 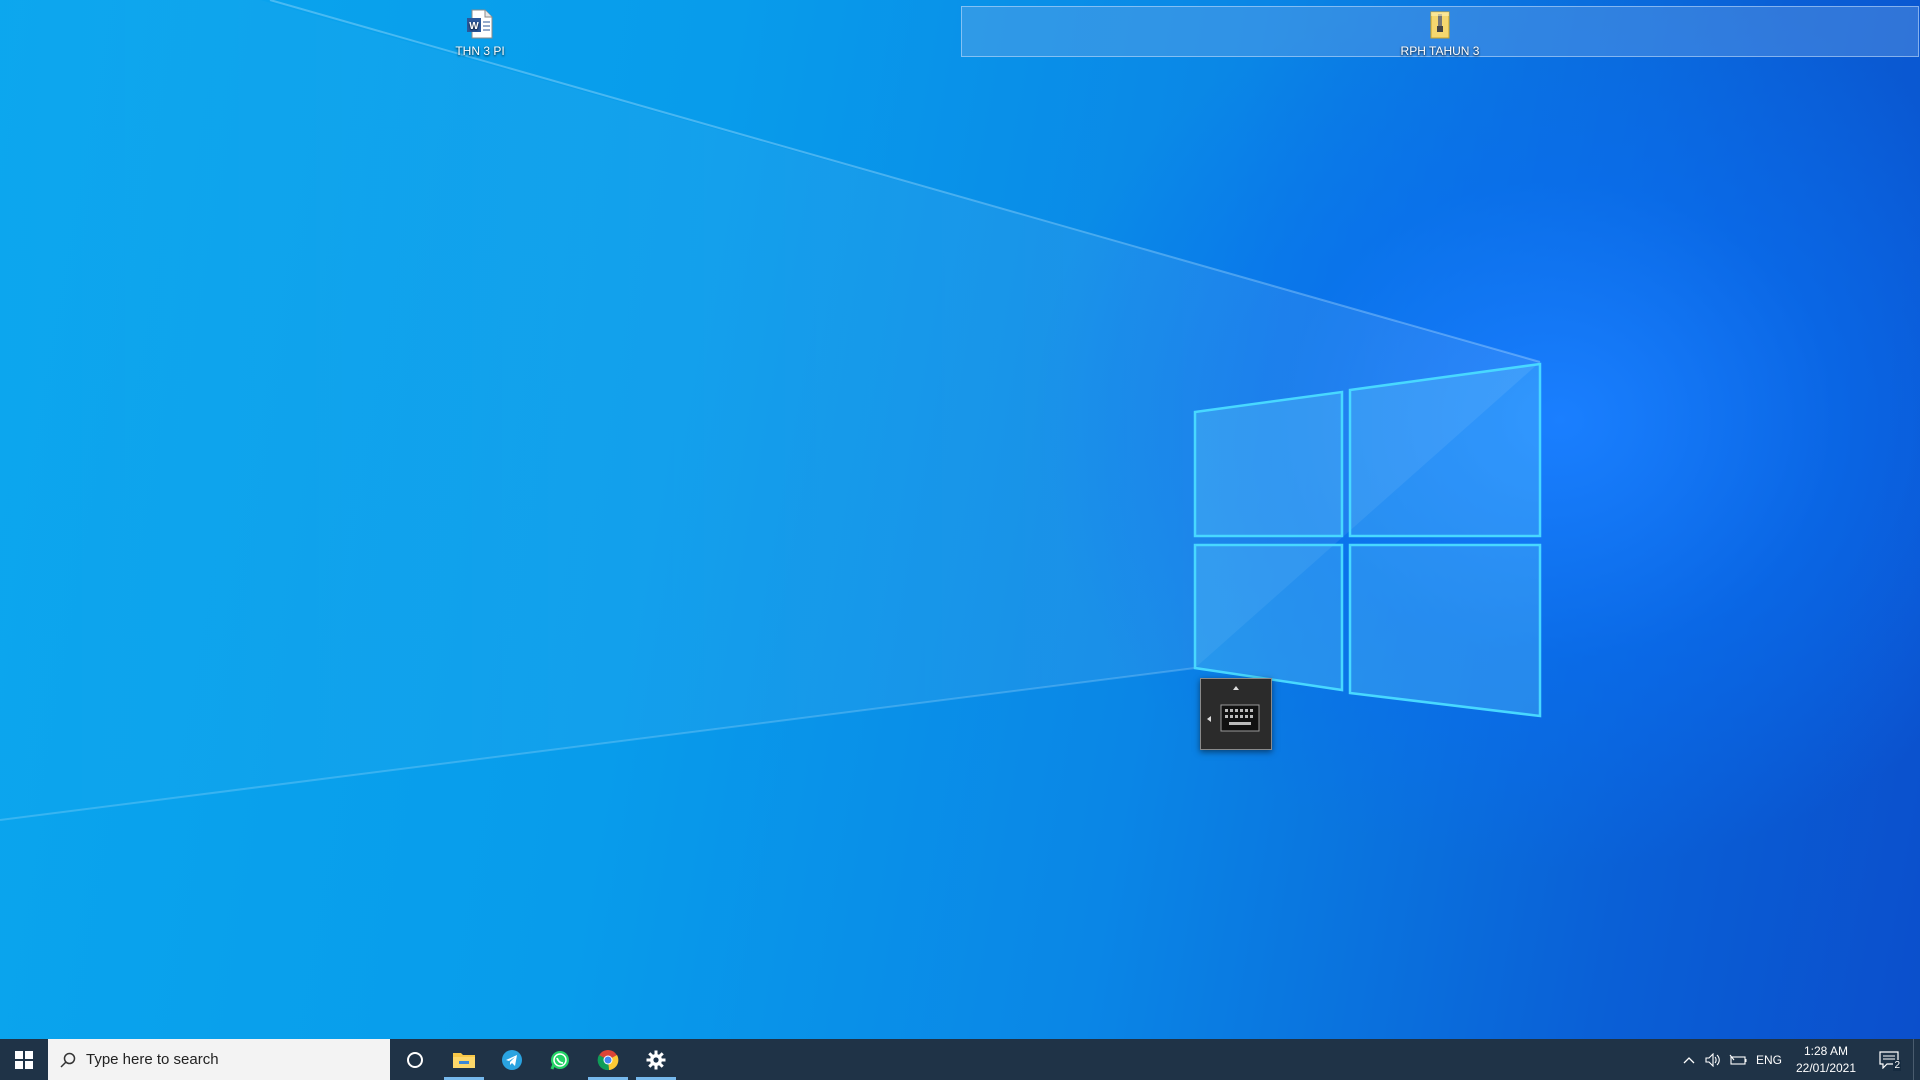 I want to click on chevron-up-icon, so click(x=1689, y=1059).